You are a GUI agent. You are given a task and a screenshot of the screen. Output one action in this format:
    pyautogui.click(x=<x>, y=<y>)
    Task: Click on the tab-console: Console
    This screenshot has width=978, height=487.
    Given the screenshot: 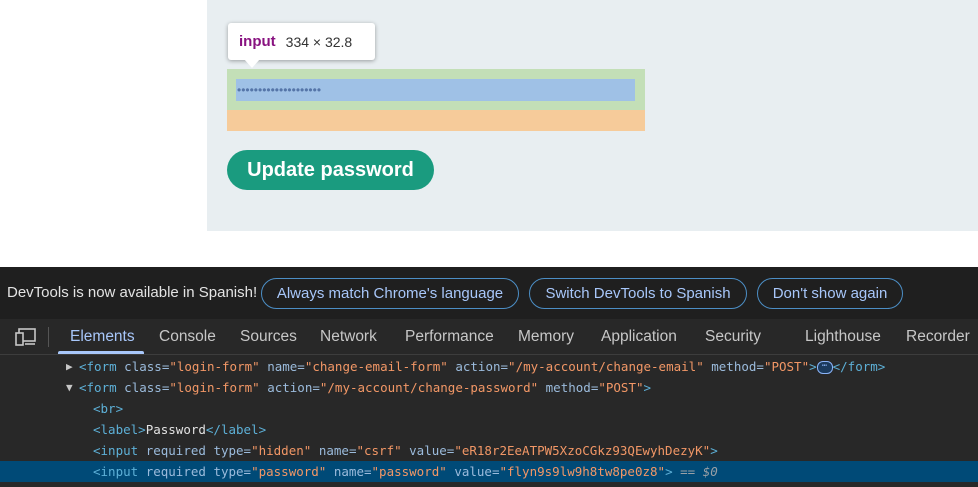 What is the action you would take?
    pyautogui.click(x=187, y=337)
    